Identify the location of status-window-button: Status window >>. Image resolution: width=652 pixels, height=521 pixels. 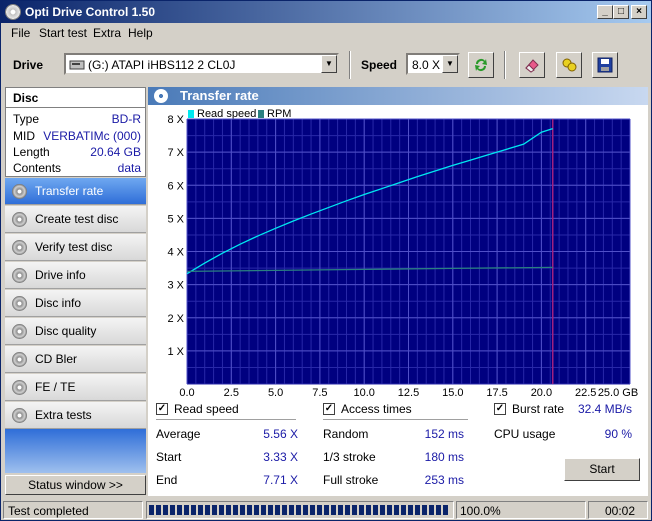
(75, 485).